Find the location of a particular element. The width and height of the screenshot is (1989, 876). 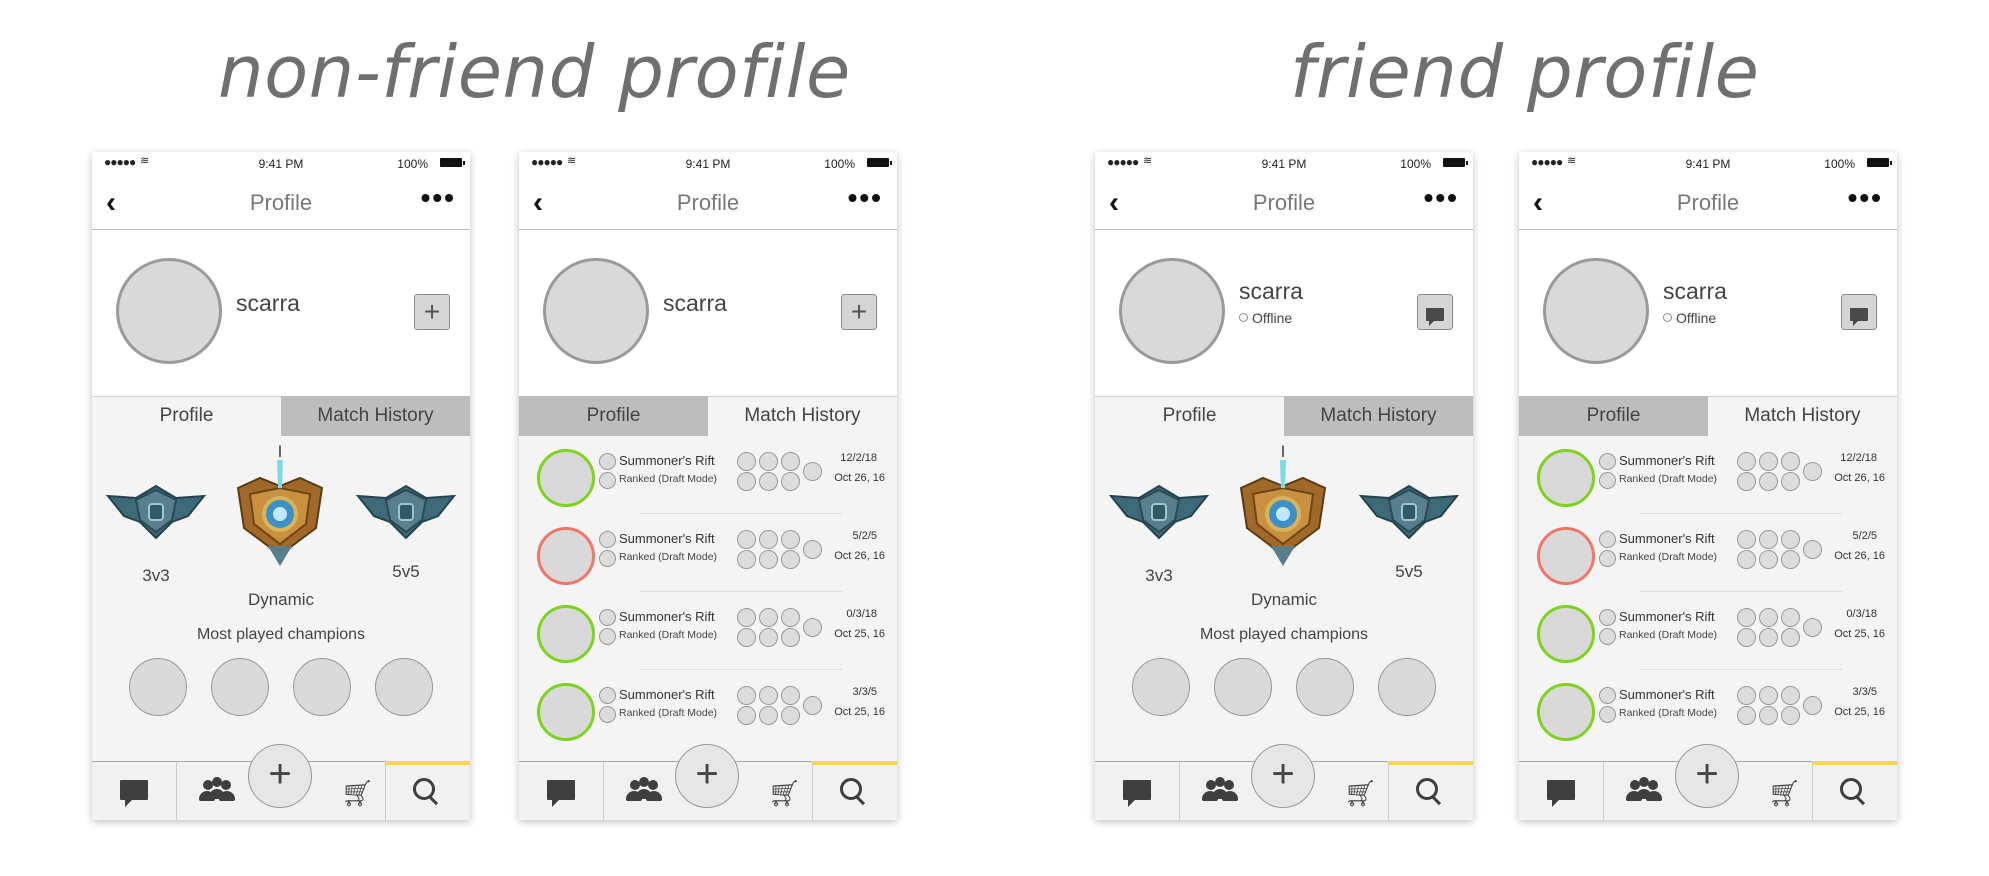

rank-label-5v5: 5v5 is located at coordinates (406, 571).